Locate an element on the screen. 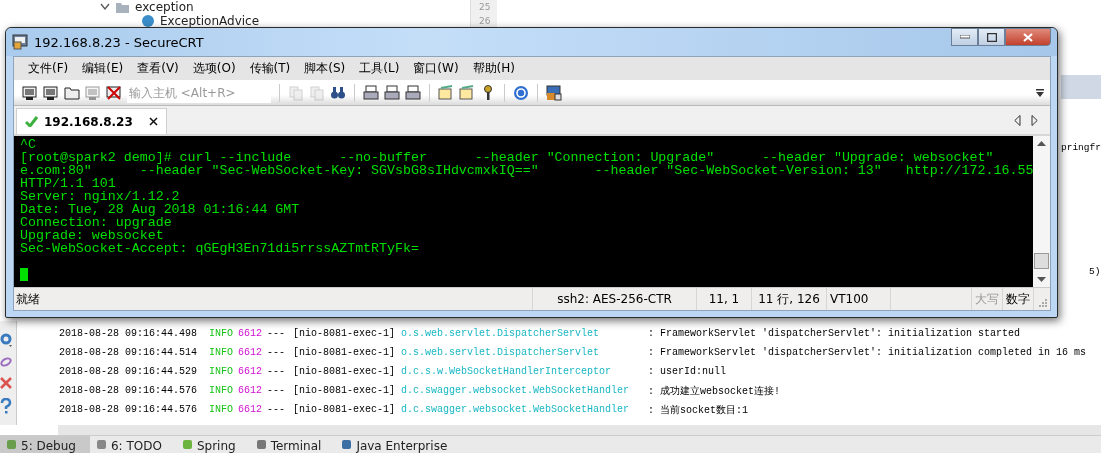 This screenshot has height=453, width=1101. vertical-scrollbar is located at coordinates (1041, 211).